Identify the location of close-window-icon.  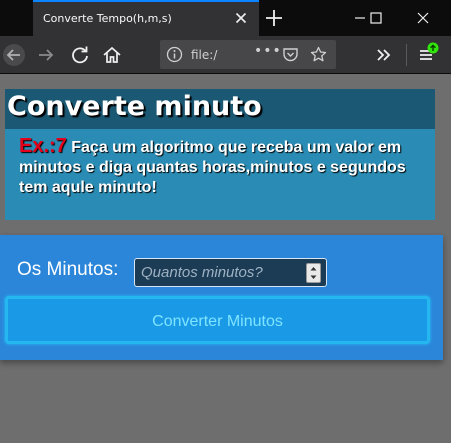
(423, 18).